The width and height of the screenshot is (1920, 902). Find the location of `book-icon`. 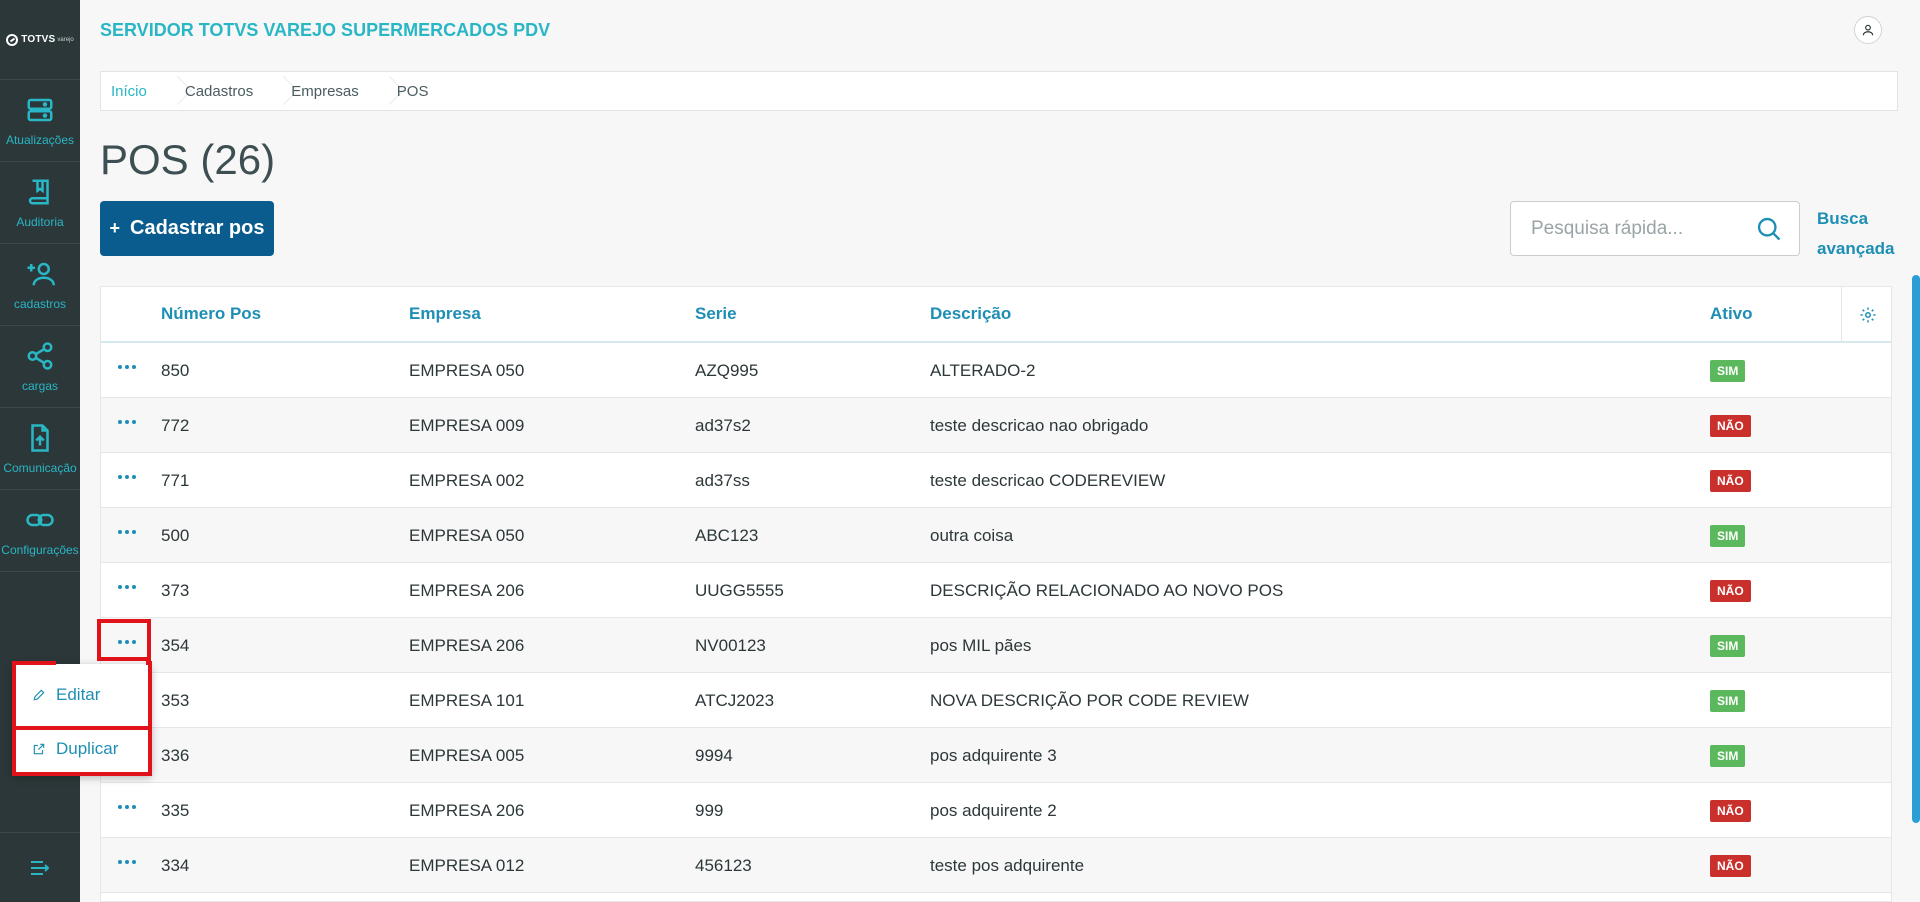

book-icon is located at coordinates (38, 191).